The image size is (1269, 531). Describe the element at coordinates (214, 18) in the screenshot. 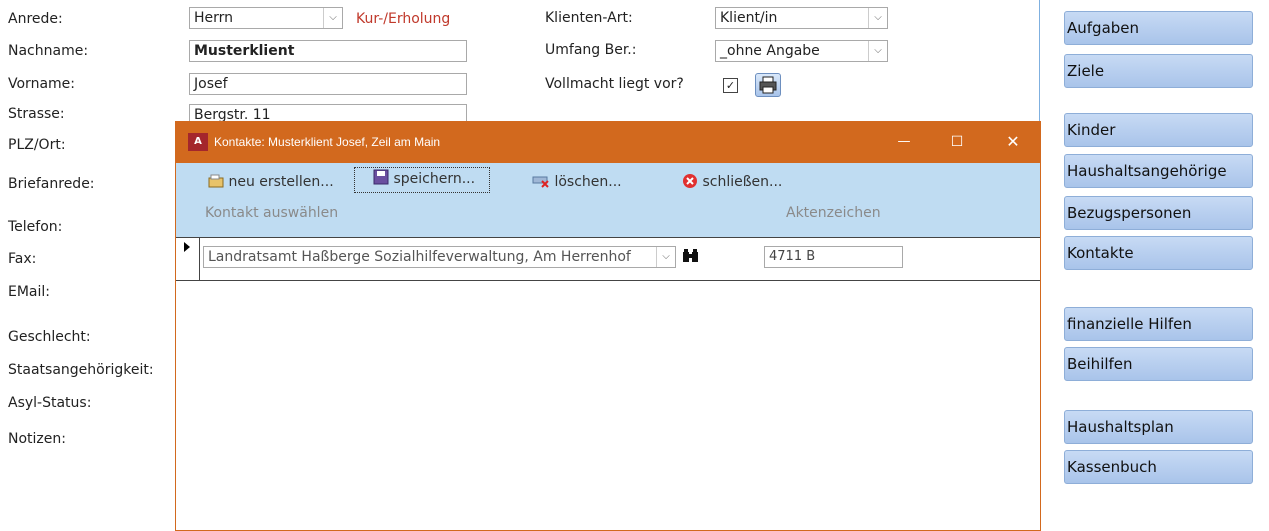

I see `anrede-value: Herrn` at that location.